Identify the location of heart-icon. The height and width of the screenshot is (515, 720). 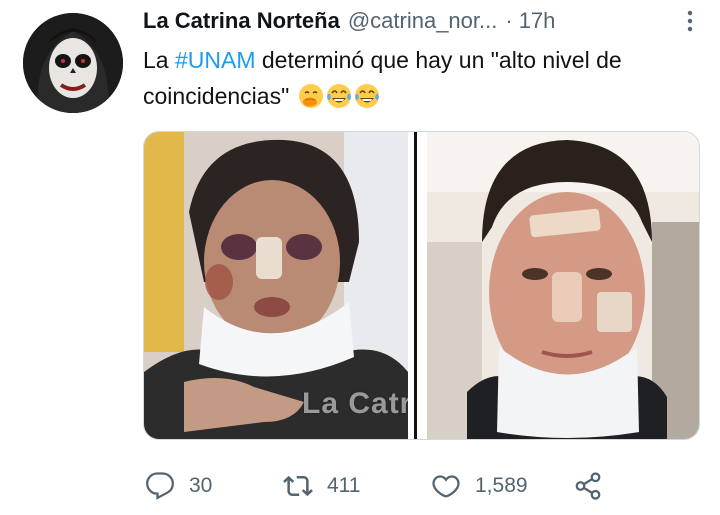
(446, 486).